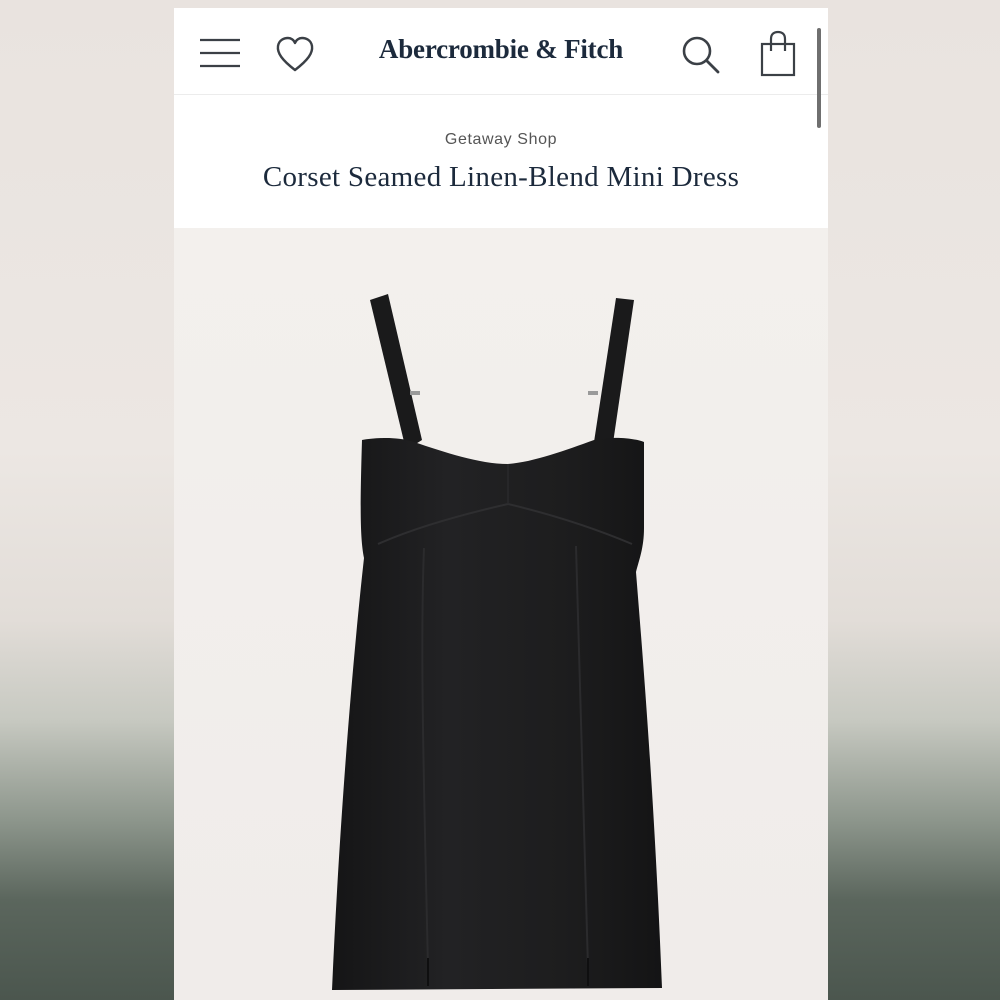 The height and width of the screenshot is (1000, 1000). I want to click on brand-logo: Abercrombie & Fitch, so click(501, 49).